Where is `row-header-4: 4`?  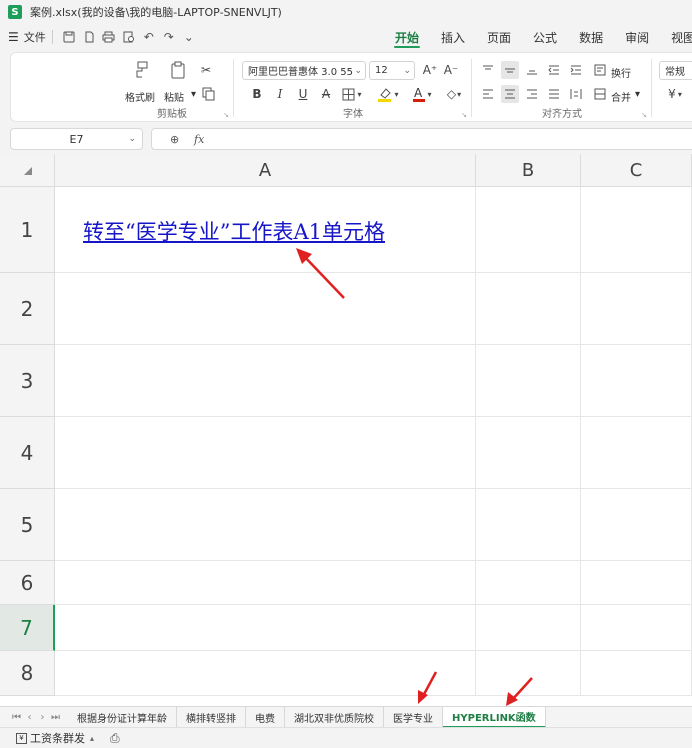 row-header-4: 4 is located at coordinates (27, 453).